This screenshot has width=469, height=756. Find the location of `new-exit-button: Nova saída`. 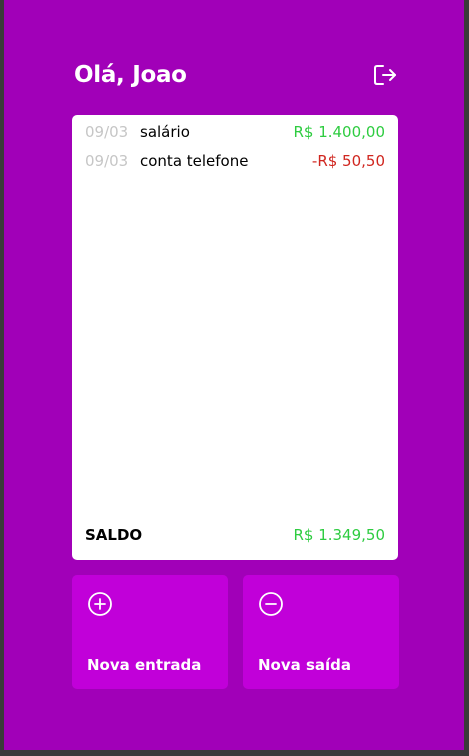

new-exit-button: Nova saída is located at coordinates (321, 632).